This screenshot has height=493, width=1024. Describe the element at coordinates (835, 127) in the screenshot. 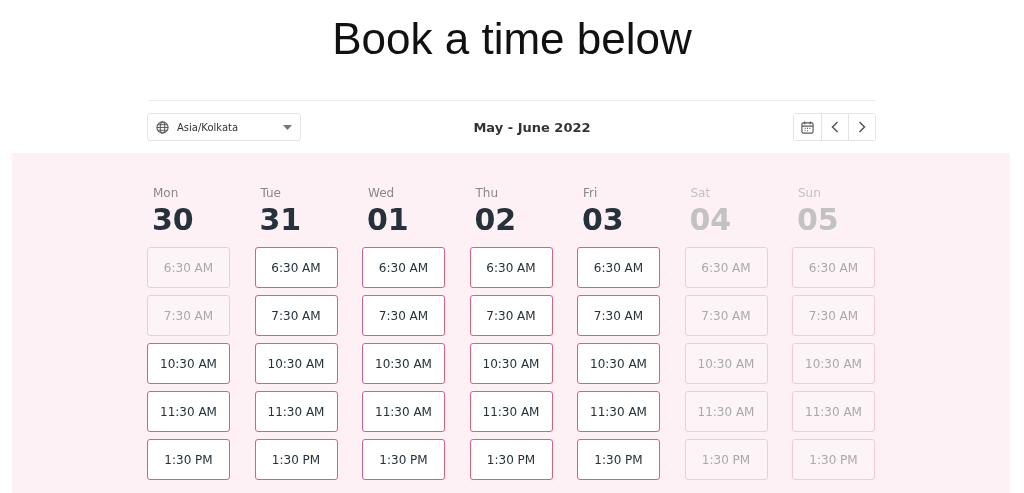

I see `chevron-left-icon` at that location.